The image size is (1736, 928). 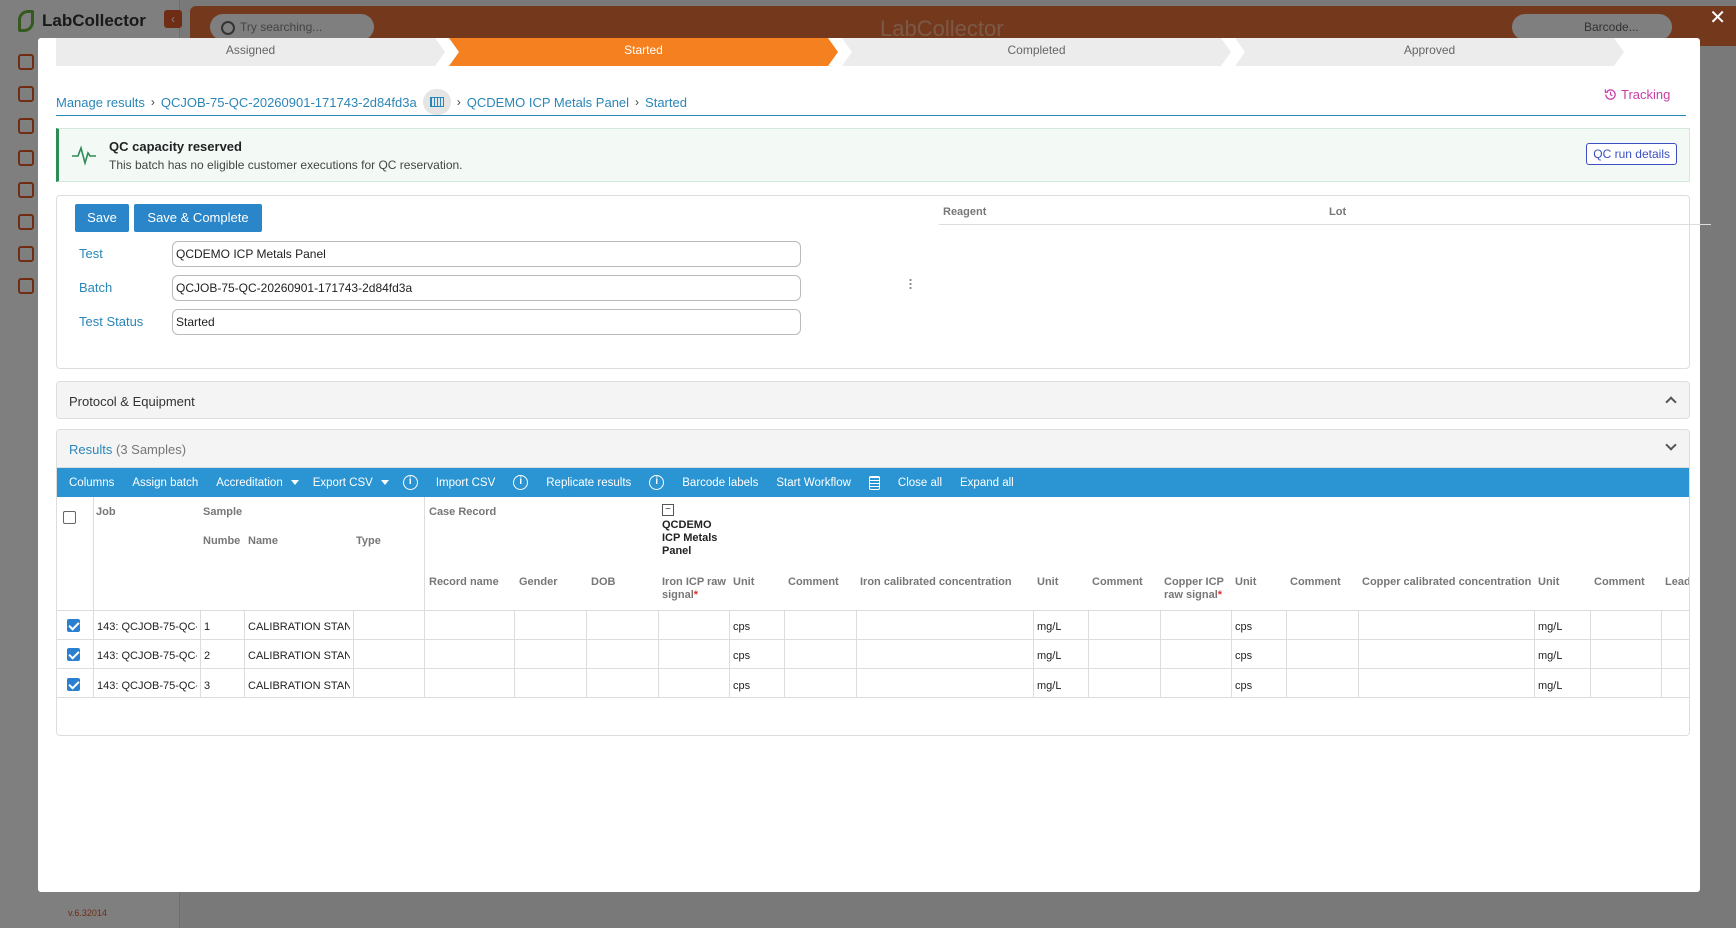 I want to click on iron-unit-column: Unit, so click(x=744, y=582).